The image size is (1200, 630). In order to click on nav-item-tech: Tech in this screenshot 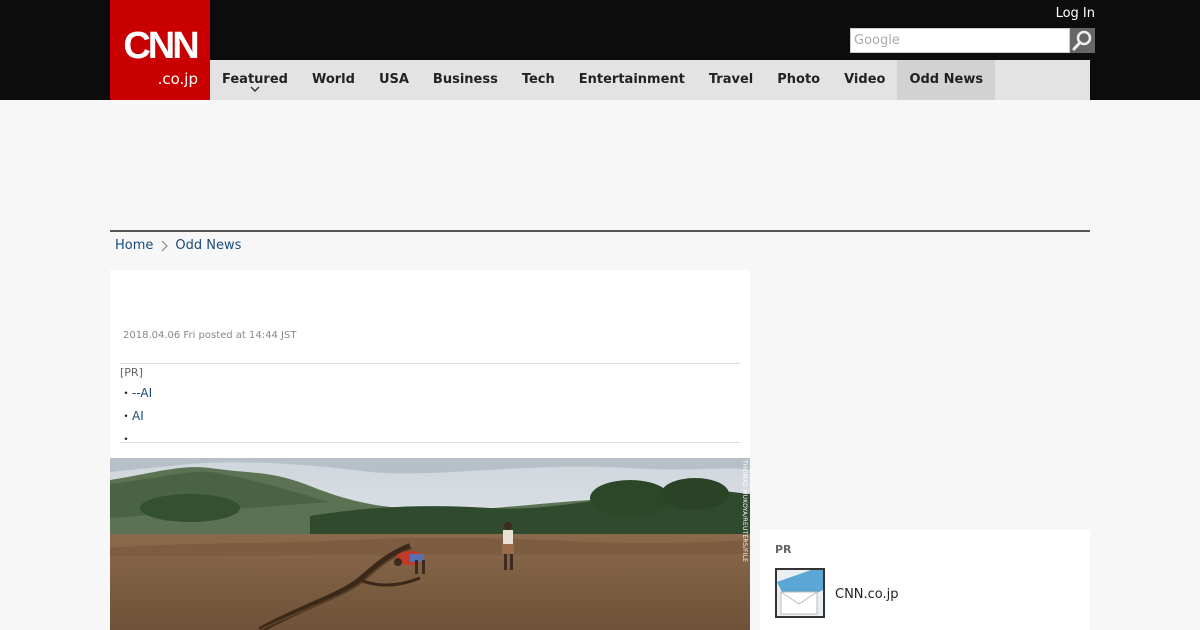, I will do `click(538, 80)`.